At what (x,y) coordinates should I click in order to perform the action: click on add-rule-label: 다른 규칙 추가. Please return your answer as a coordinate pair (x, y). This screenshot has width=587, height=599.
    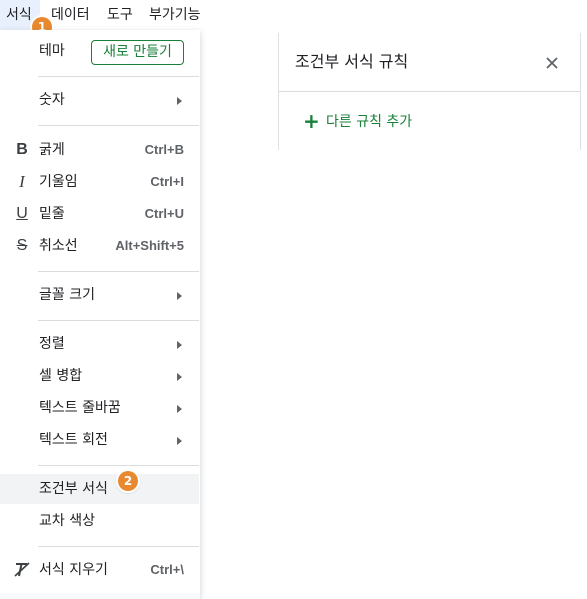
    Looking at the image, I should click on (369, 122).